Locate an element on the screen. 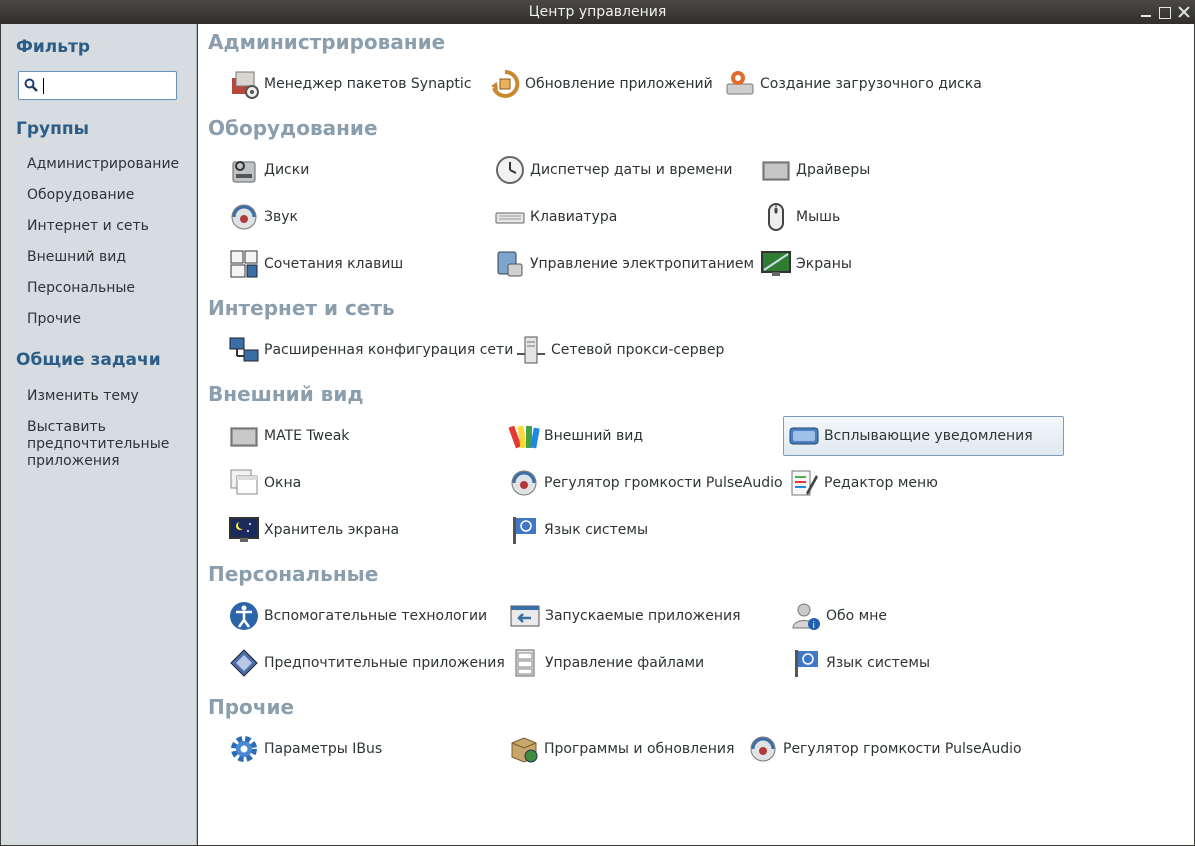 This screenshot has height=846, width=1195. window-title: Центр управления is located at coordinates (597, 12).